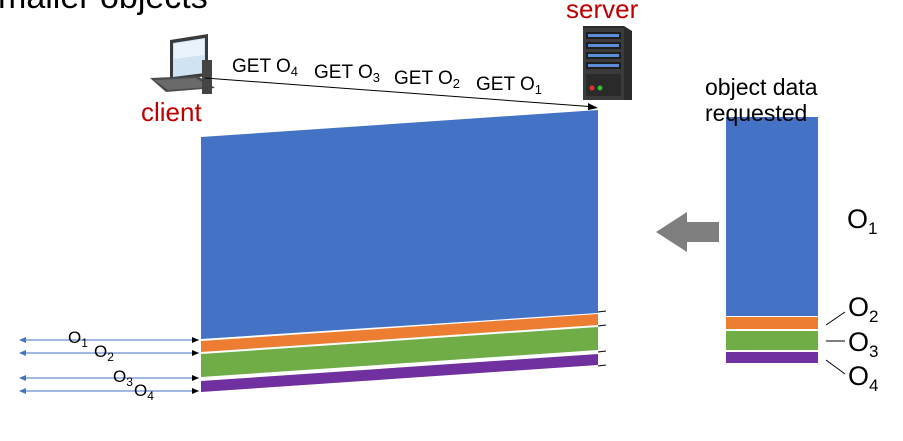 This screenshot has width=903, height=441. Describe the element at coordinates (761, 100) in the screenshot. I see `legend-title: object data requested` at that location.